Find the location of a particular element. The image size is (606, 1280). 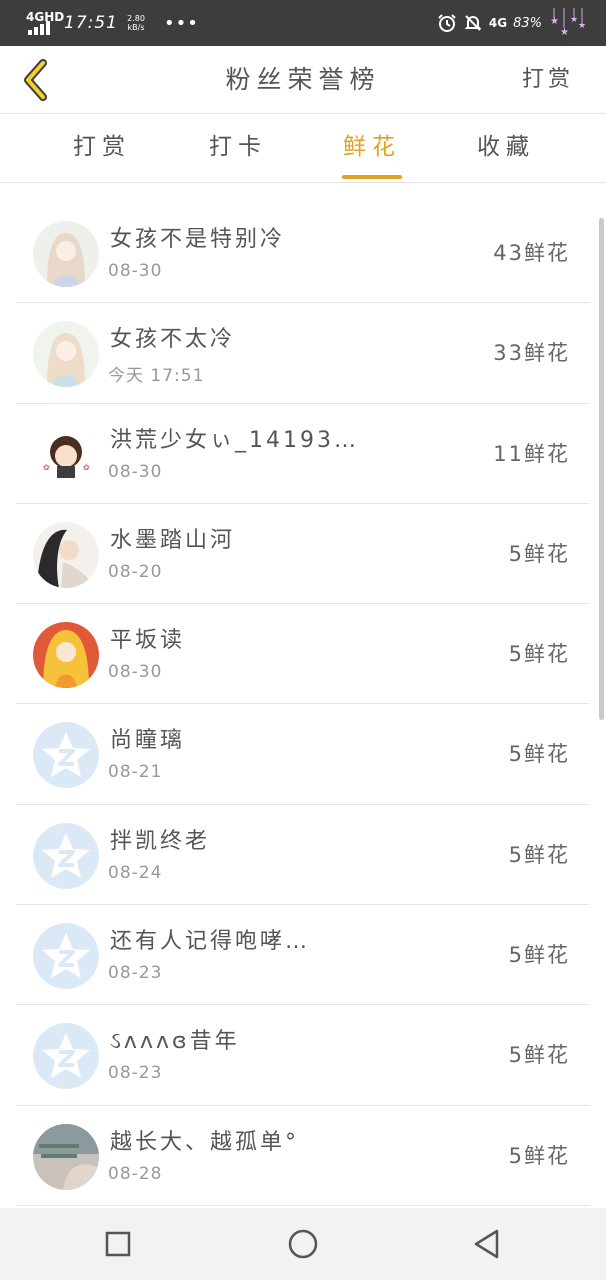

network-4g-indicator: 4G is located at coordinates (498, 23).